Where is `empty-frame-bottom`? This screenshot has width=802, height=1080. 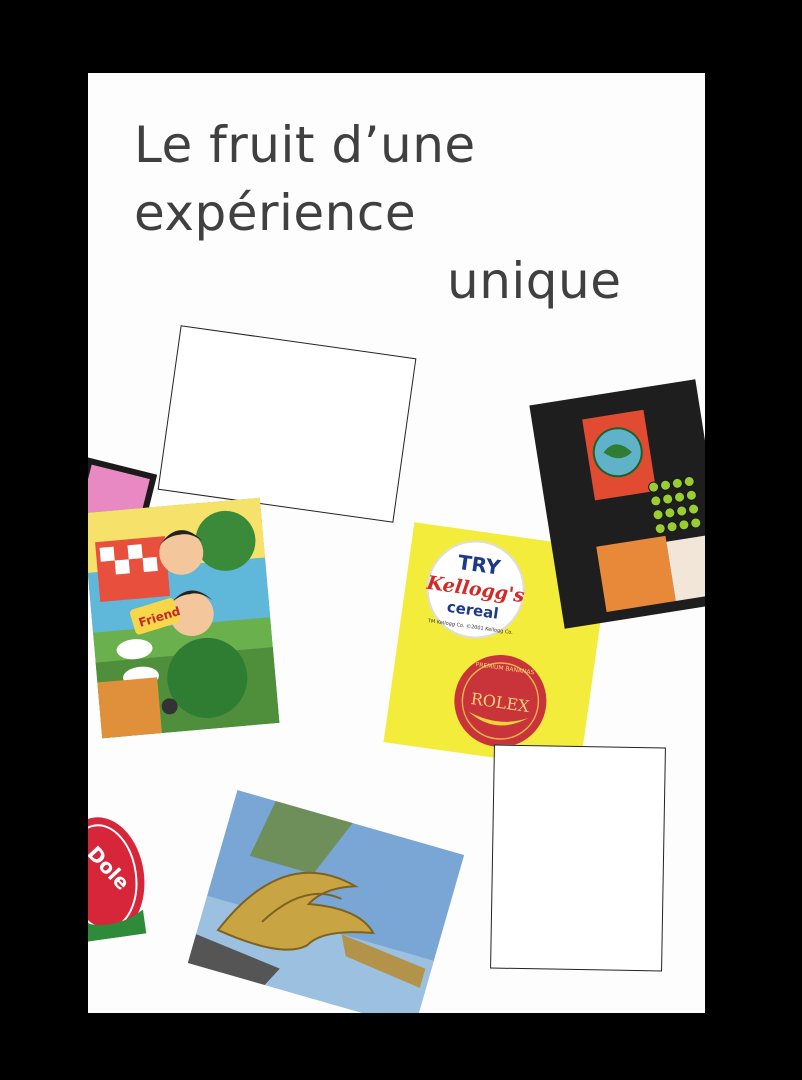 empty-frame-bottom is located at coordinates (578, 858).